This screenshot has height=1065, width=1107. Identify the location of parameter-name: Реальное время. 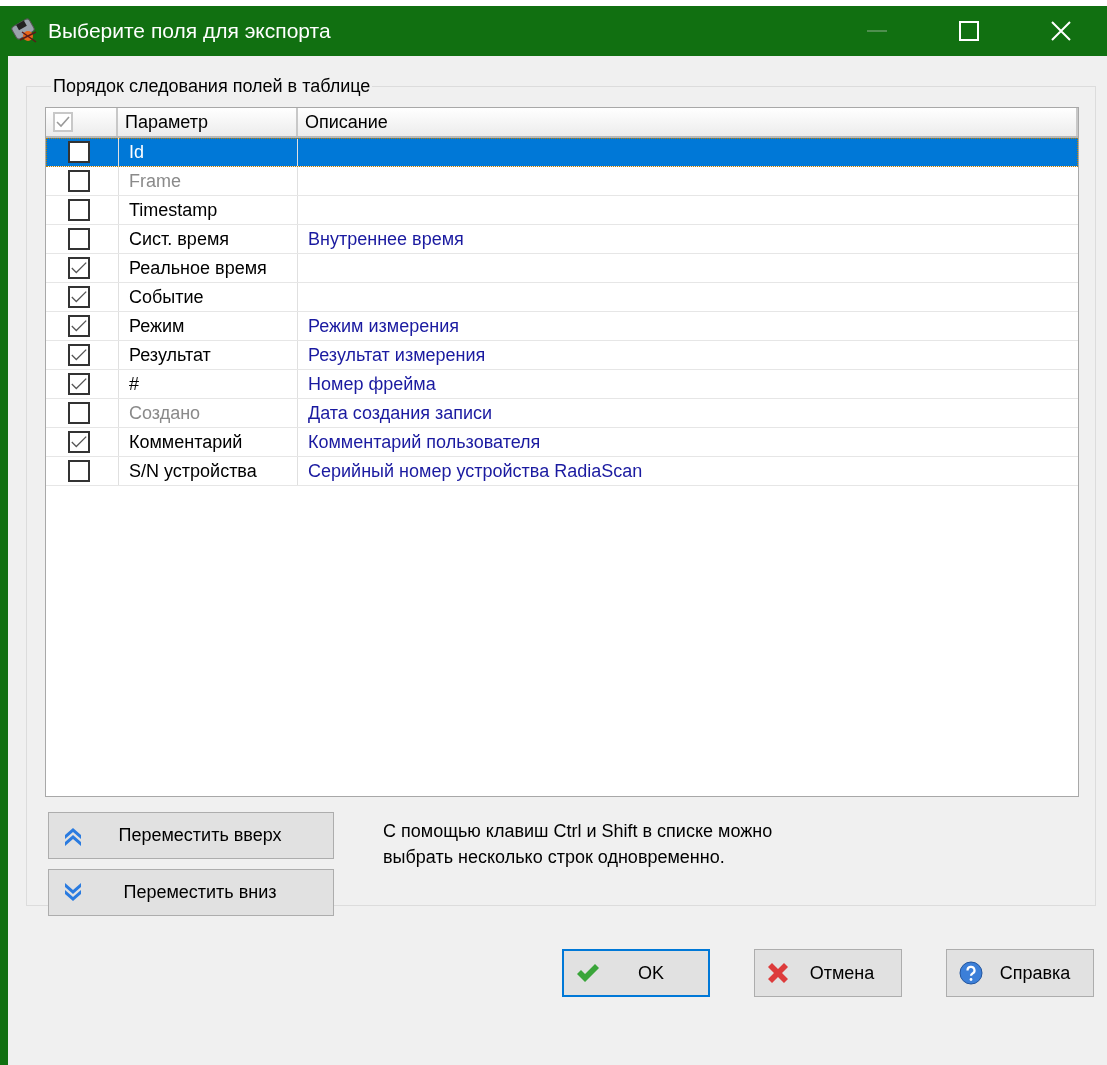
(198, 268).